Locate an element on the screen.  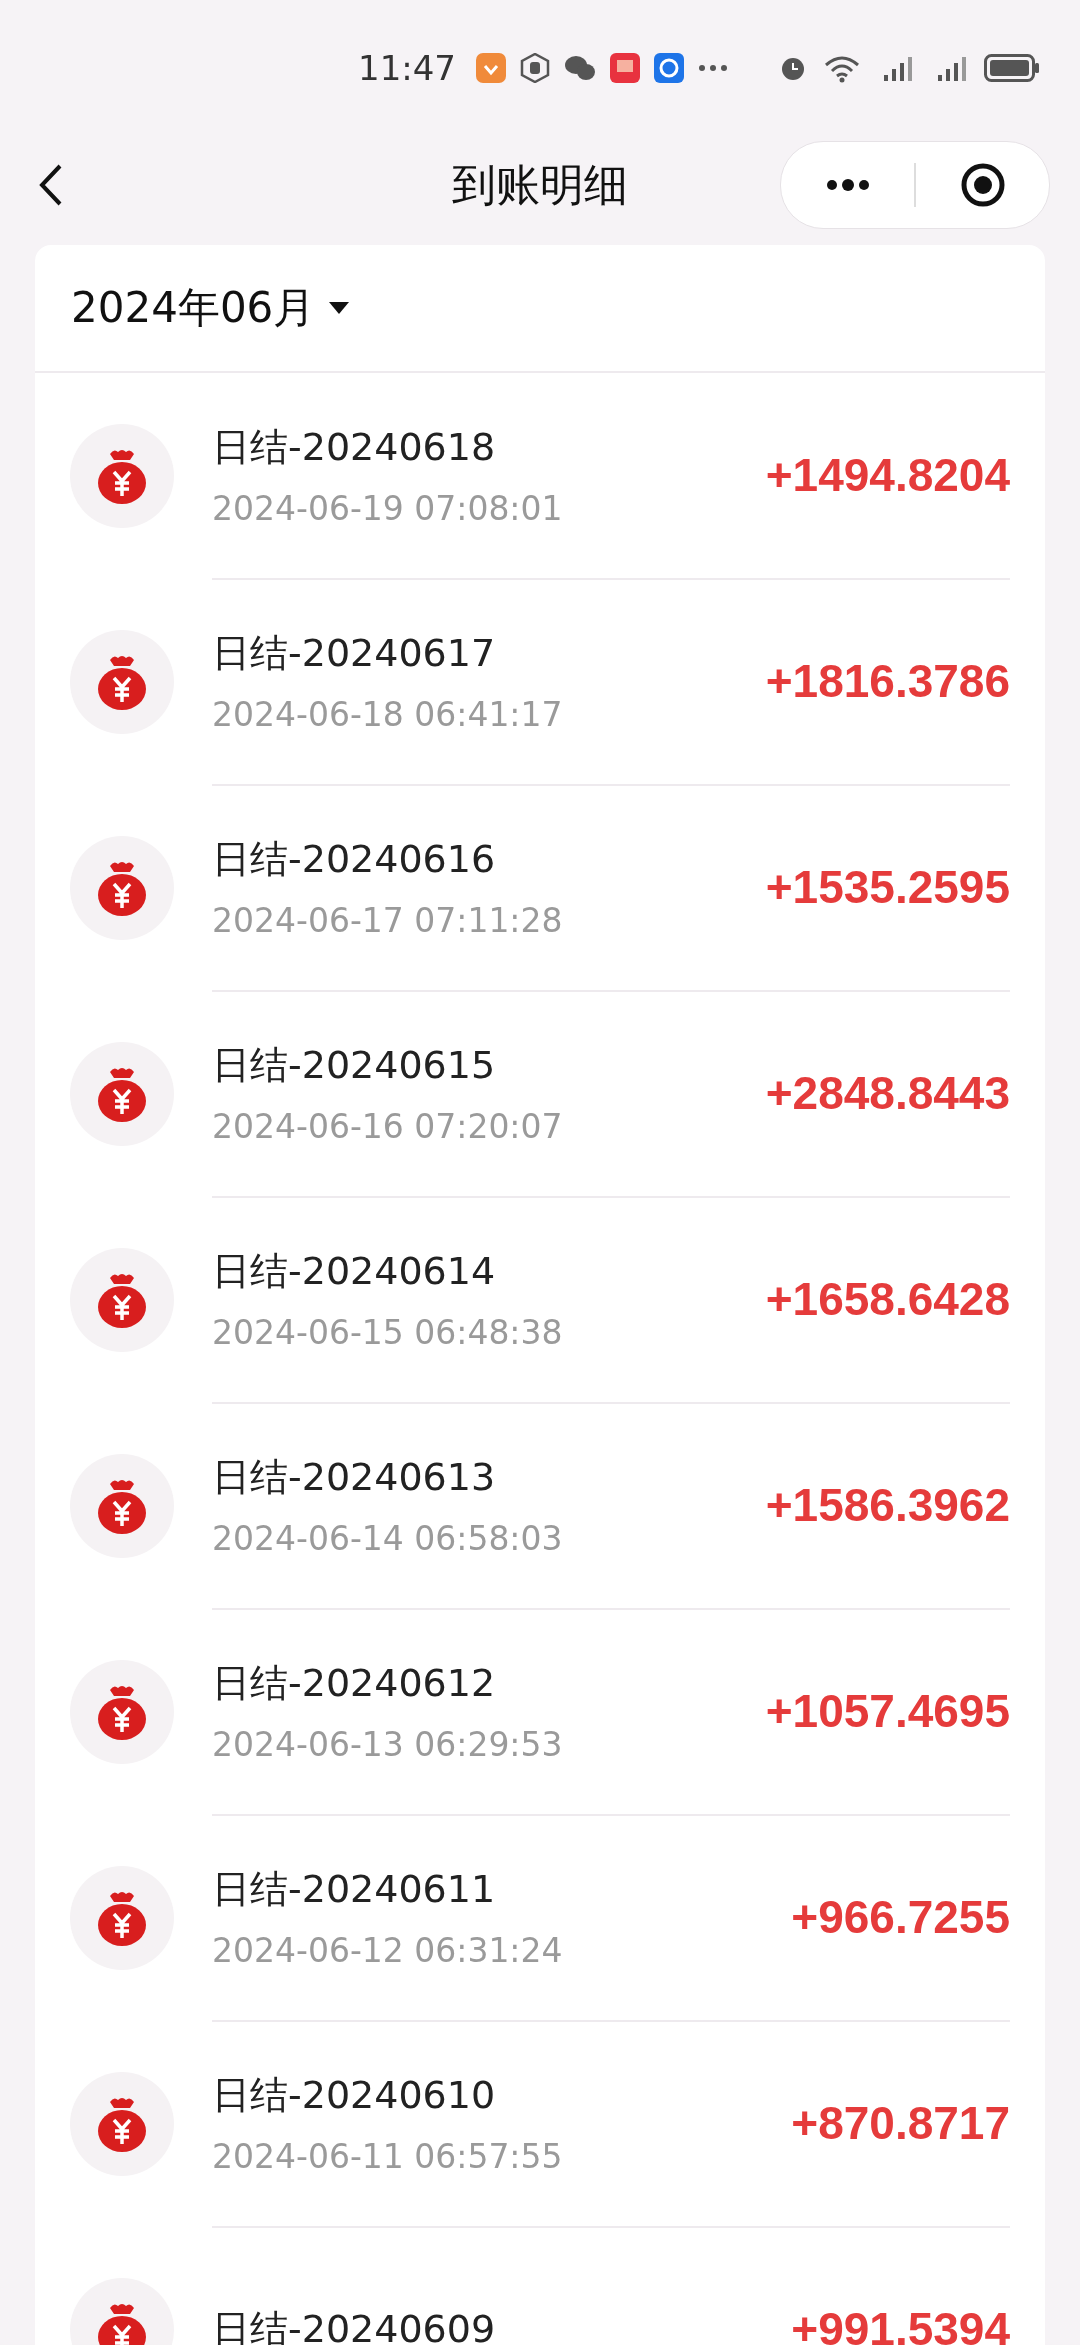
entry-title: 日结-20240610 is located at coordinates (354, 2095).